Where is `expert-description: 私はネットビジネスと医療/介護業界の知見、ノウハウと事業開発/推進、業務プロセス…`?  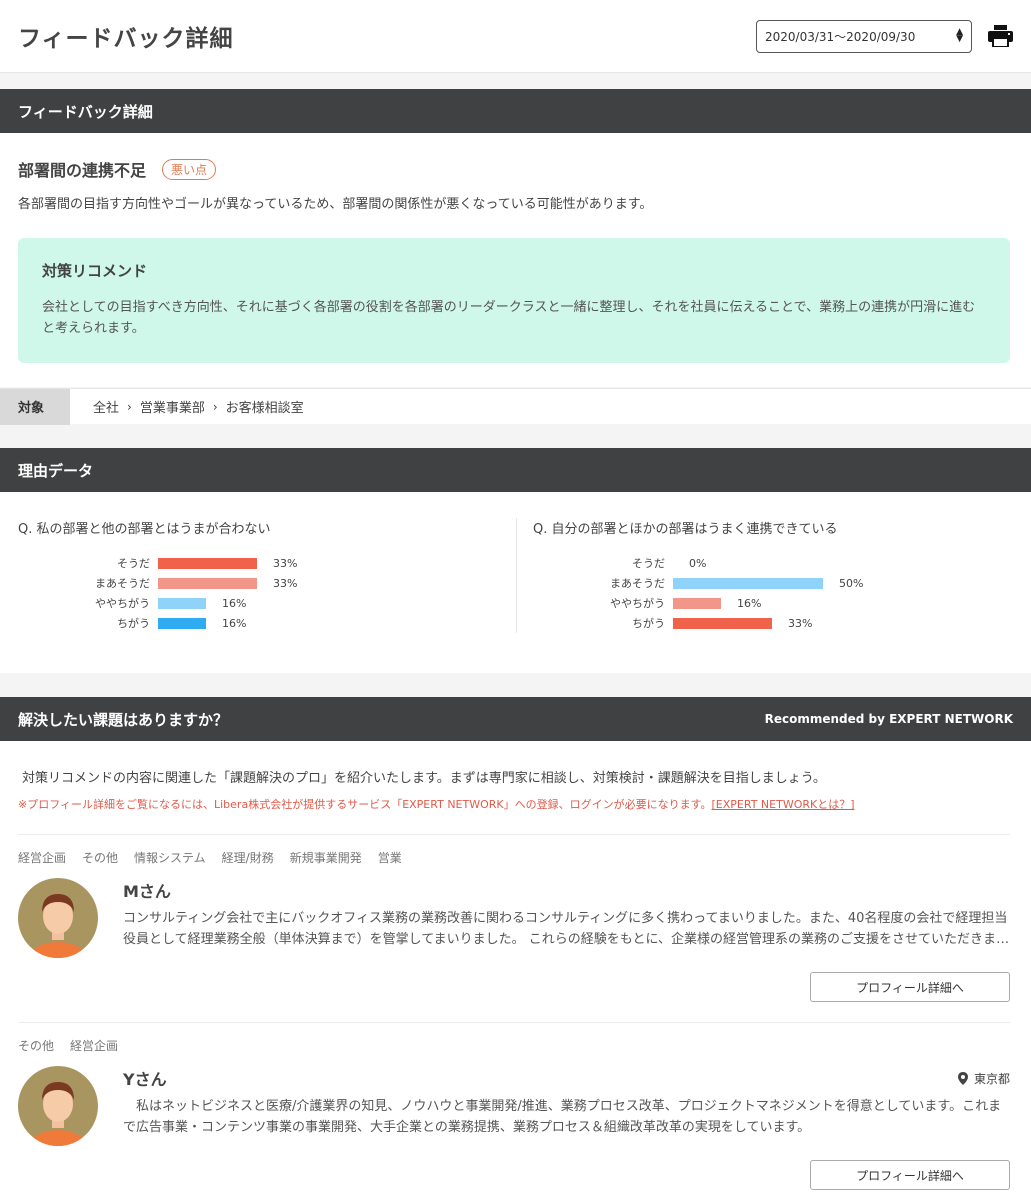 expert-description: 私はネットビジネスと医療/介護業界の知見、ノウハウと事業開発/推進、業務プロセス… is located at coordinates (562, 1117).